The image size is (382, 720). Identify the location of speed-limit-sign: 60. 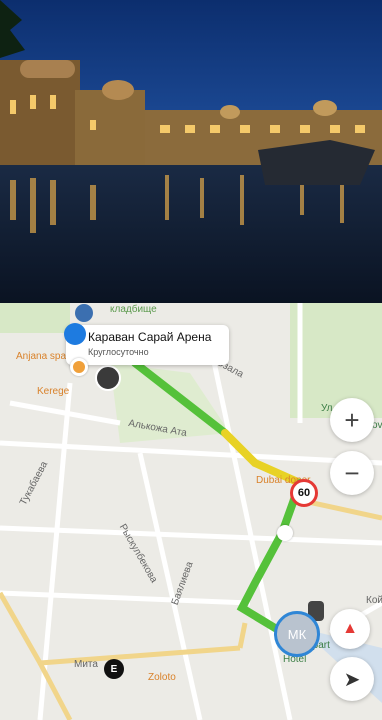
(304, 493).